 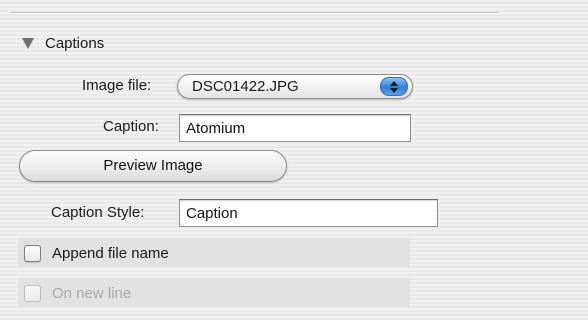 What do you see at coordinates (98, 212) in the screenshot?
I see `caption-style-label: Caption Style:` at bounding box center [98, 212].